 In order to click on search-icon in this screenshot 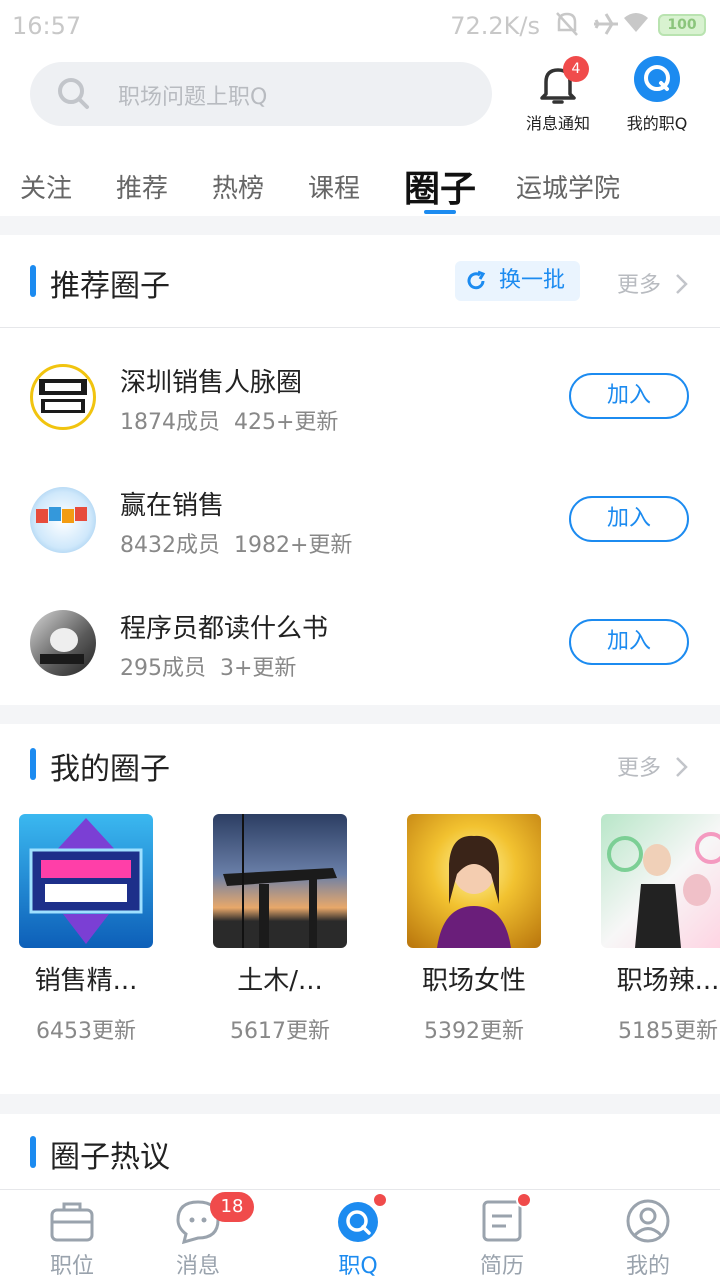, I will do `click(74, 96)`.